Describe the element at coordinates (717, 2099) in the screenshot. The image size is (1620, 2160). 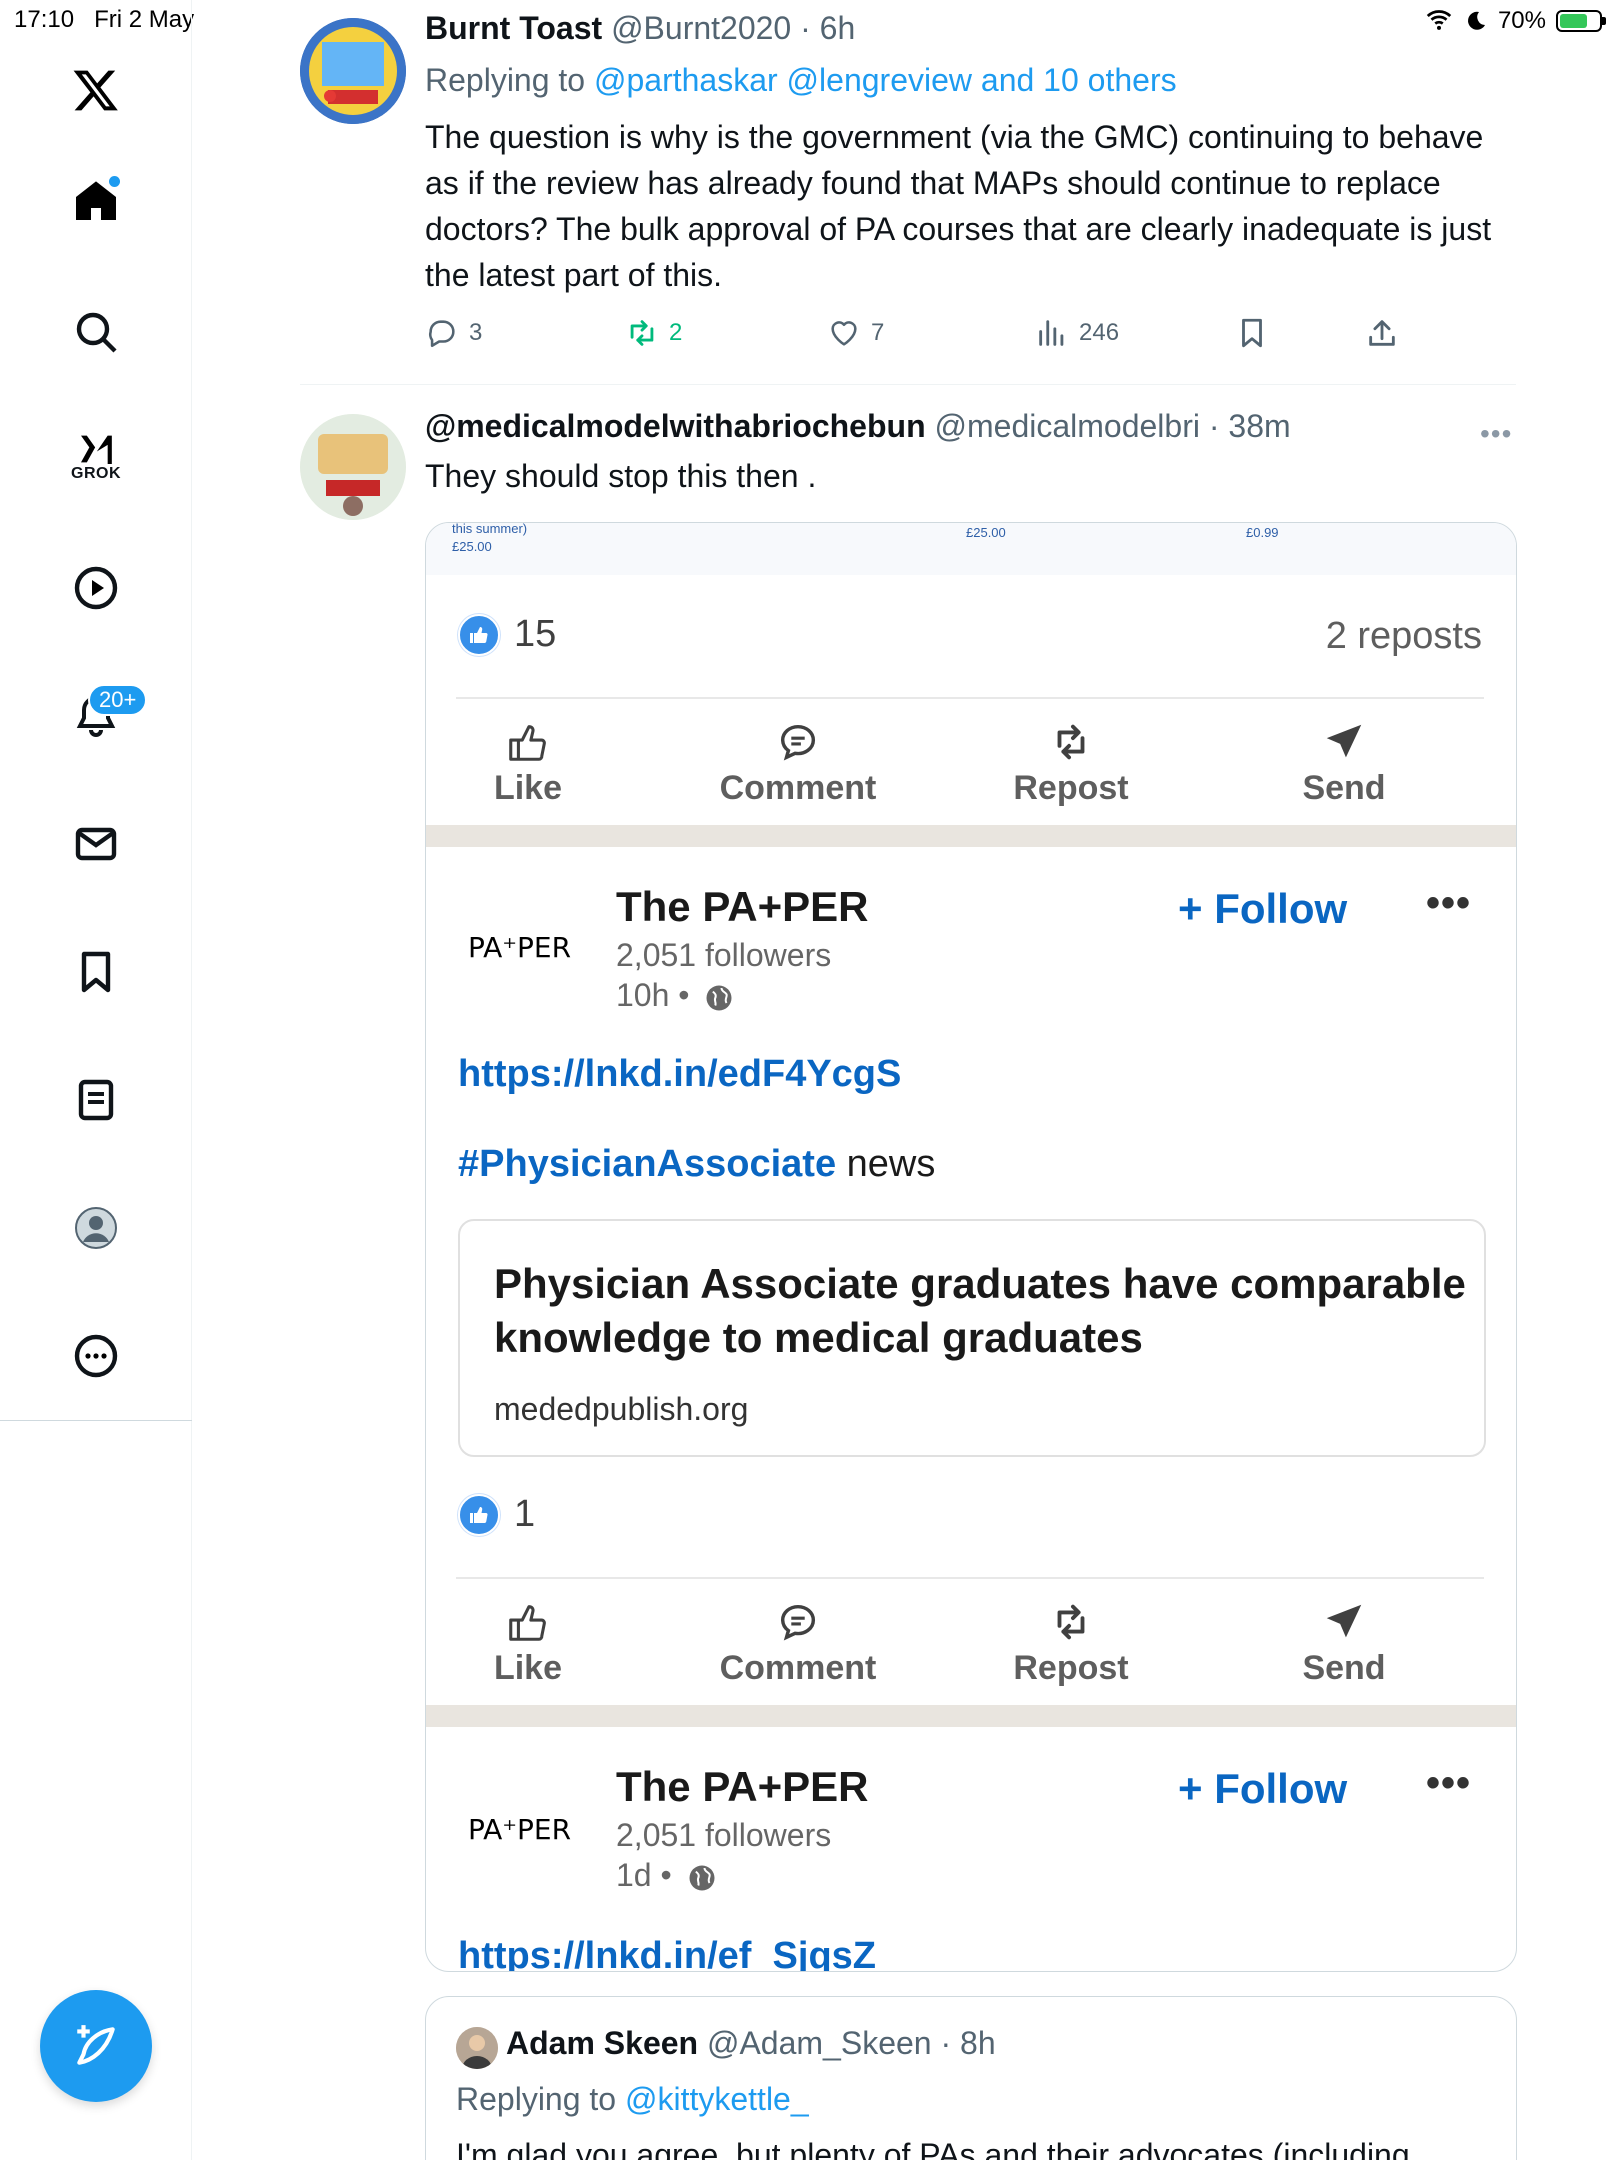
I see `replying-to-link: @kittykettle_` at that location.